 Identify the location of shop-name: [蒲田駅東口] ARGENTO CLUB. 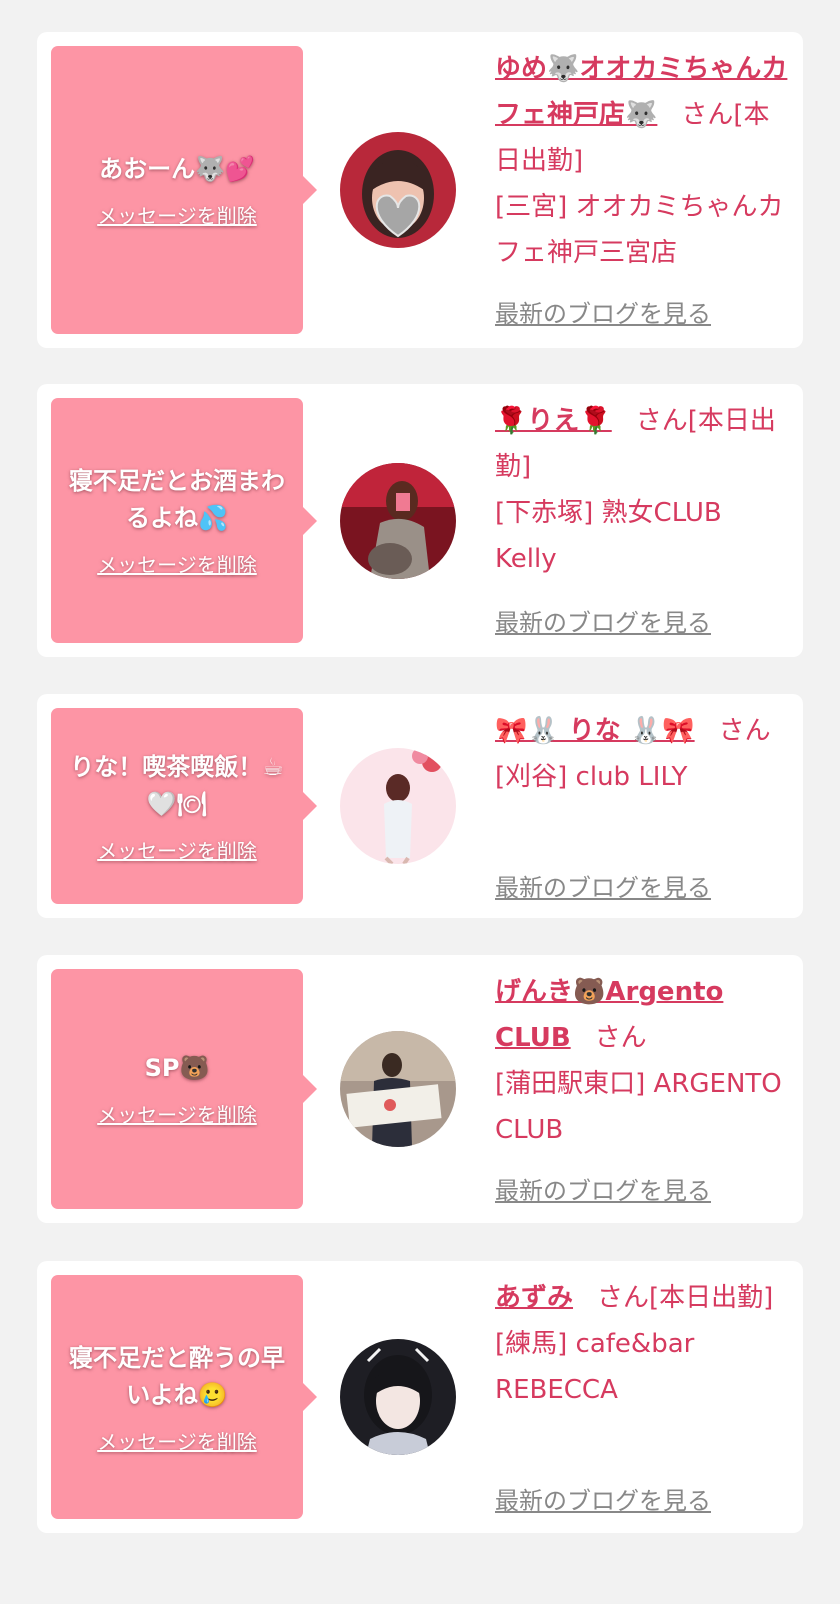
(638, 1107).